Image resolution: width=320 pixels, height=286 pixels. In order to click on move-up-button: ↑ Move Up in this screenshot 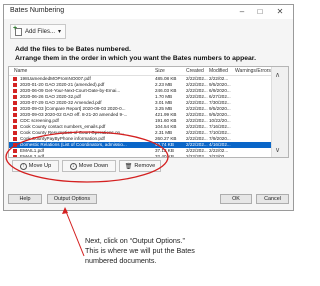, I will do `click(35, 166)`.